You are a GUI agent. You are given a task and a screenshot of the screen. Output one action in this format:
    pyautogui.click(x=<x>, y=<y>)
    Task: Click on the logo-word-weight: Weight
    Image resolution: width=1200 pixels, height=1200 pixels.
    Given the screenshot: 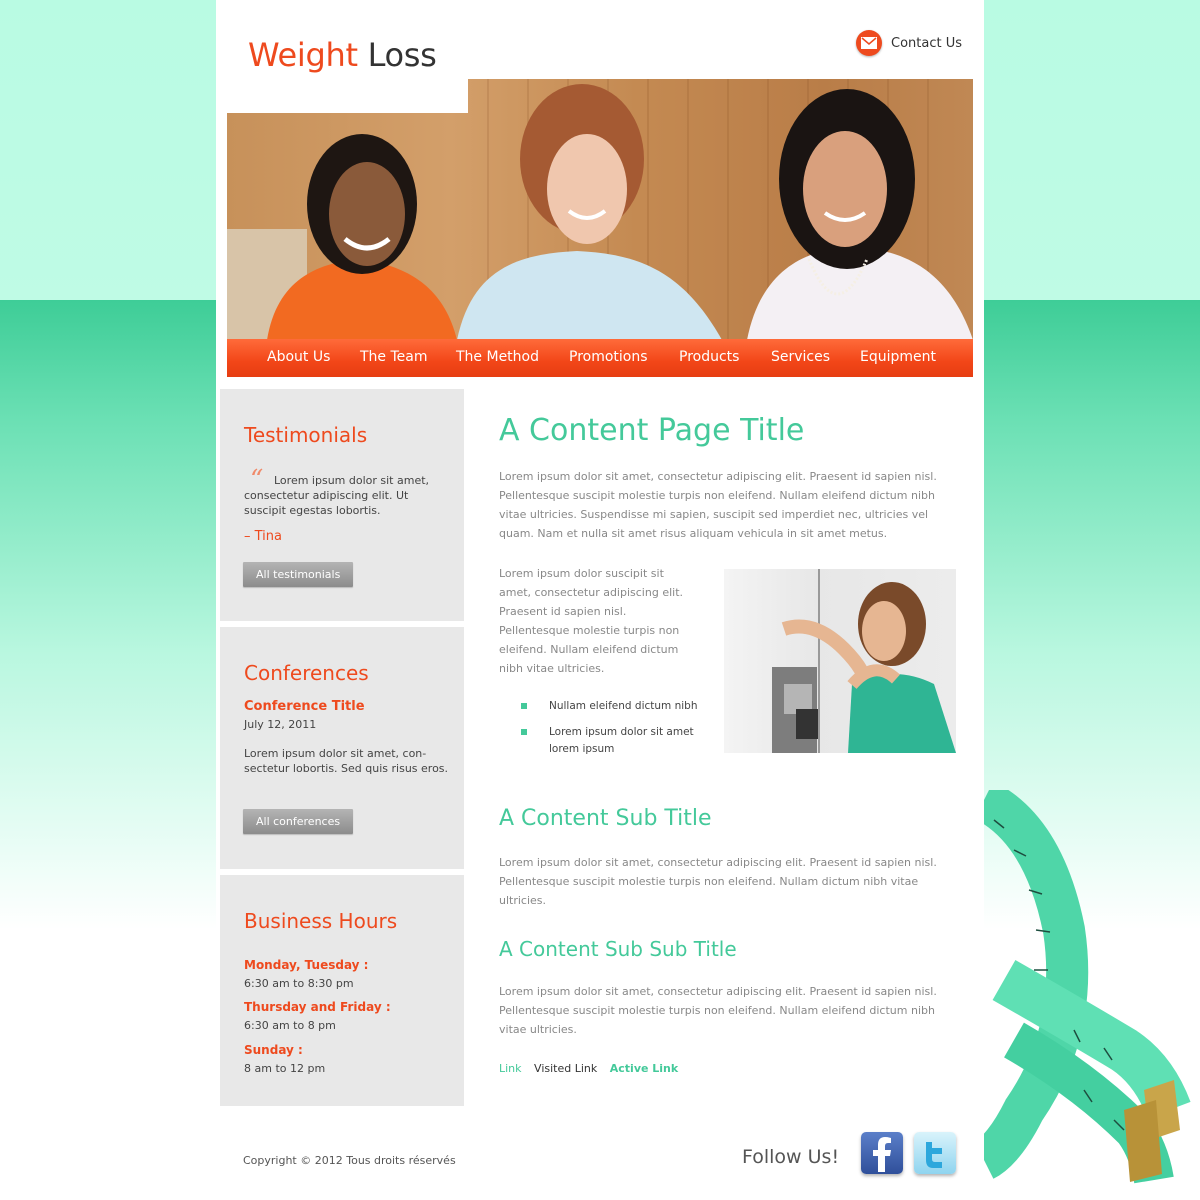 What is the action you would take?
    pyautogui.click(x=303, y=55)
    